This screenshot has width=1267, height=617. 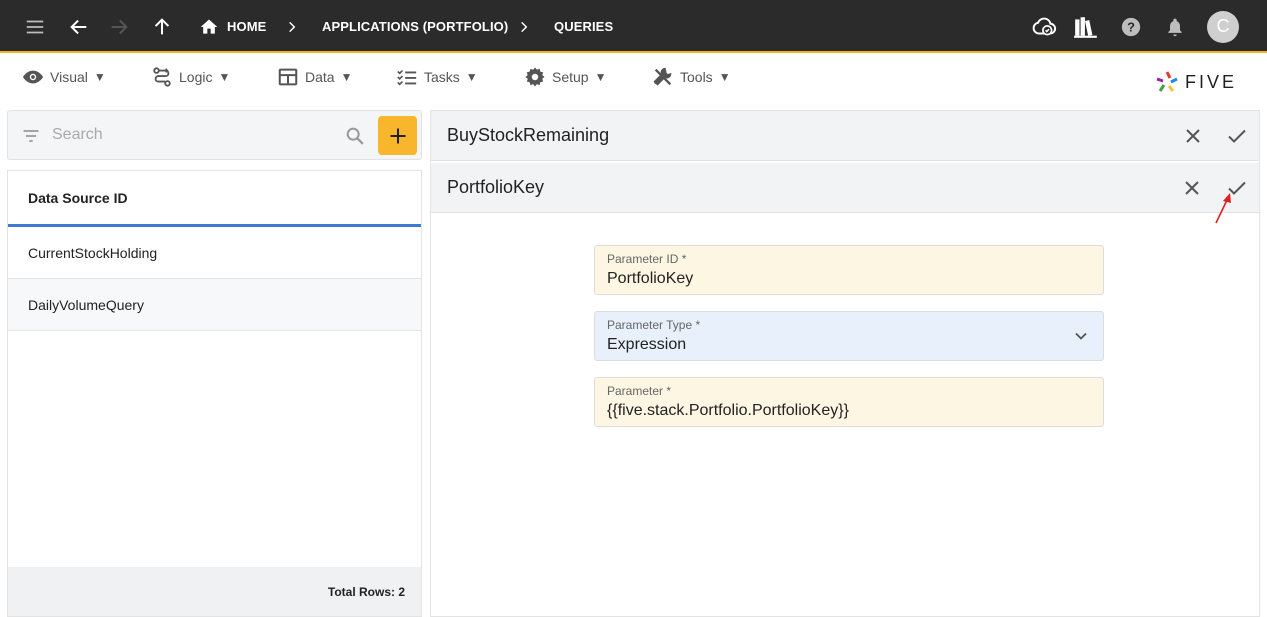 I want to click on check-icon, so click(x=1237, y=136).